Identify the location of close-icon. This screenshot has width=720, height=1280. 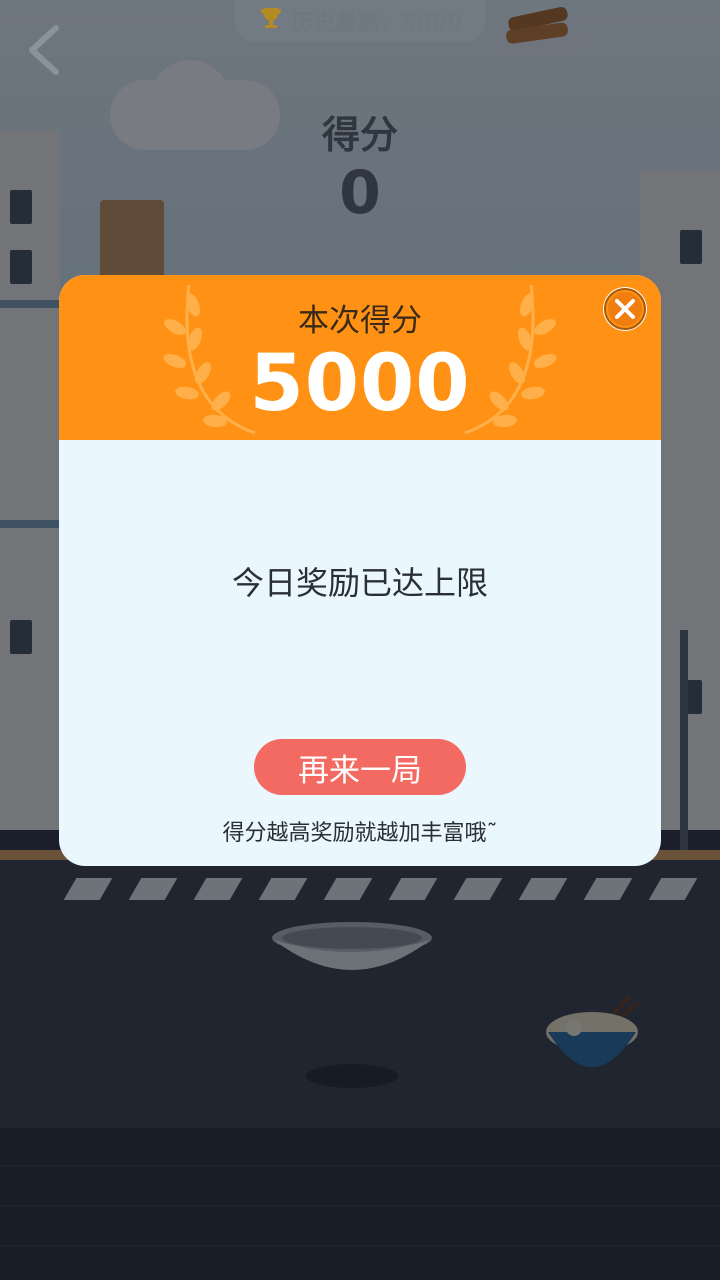
(625, 309).